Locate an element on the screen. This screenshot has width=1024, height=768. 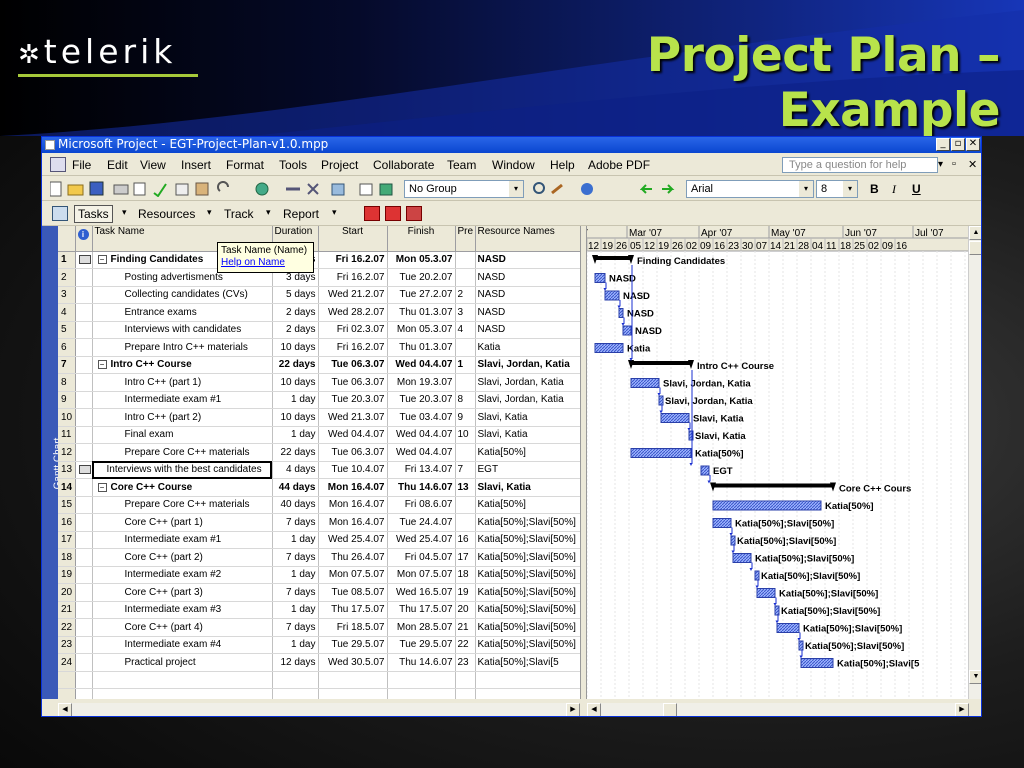
start-cell: Wed 28.2.07 is located at coordinates (353, 312).